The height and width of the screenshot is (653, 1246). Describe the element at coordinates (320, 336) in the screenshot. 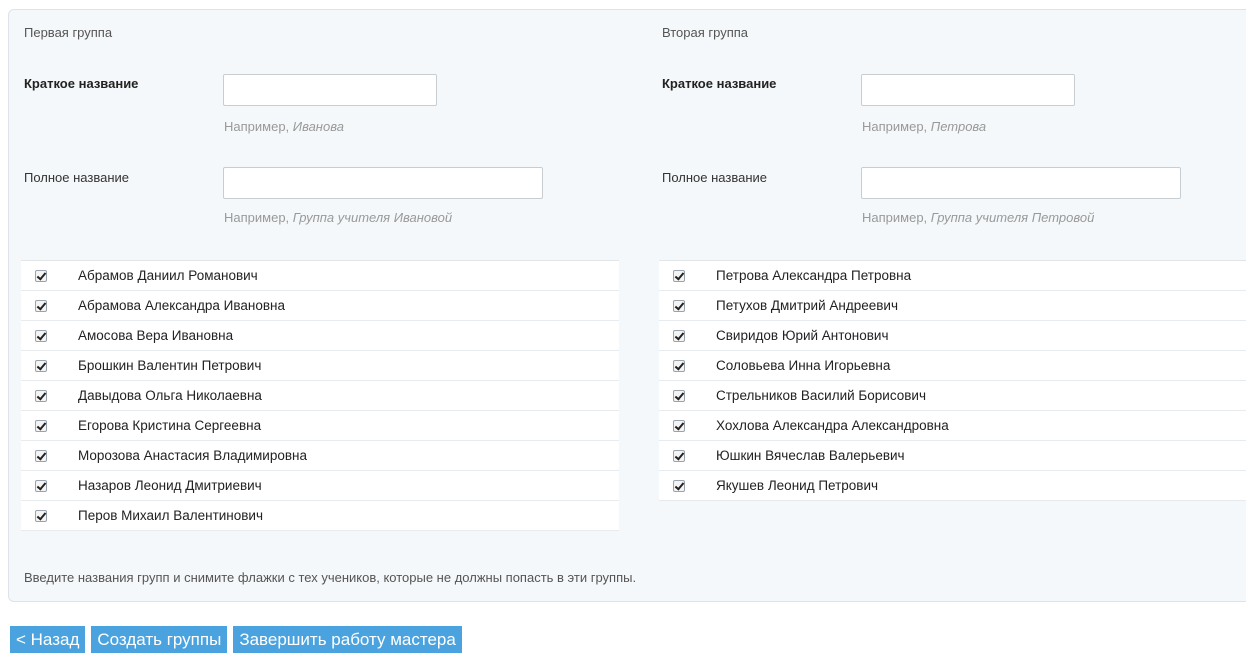

I see `student-row: Амосова Вера Ивановна` at that location.